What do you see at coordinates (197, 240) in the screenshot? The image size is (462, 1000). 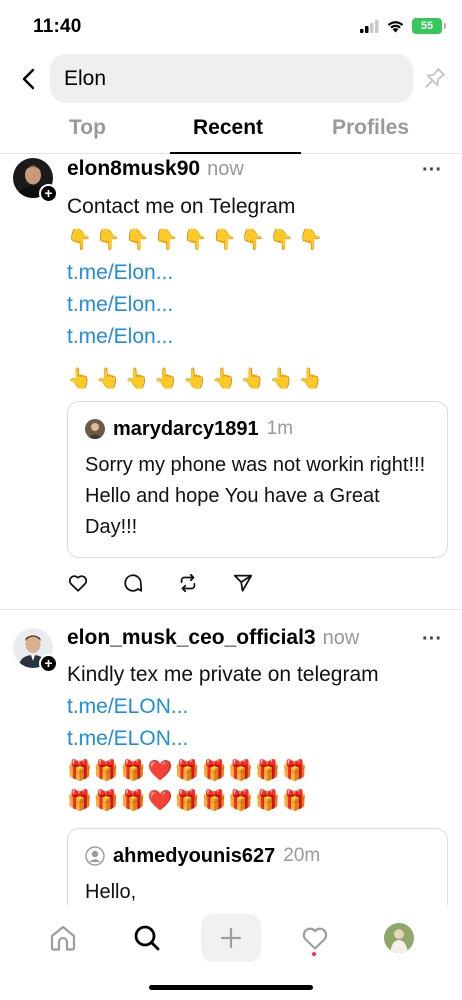 I see `emoji-row: 👇👇👇👇👇👇👇👇👇` at bounding box center [197, 240].